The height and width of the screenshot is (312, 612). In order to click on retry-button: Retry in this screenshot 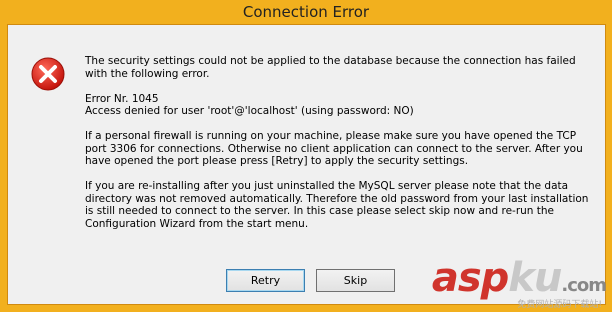, I will do `click(265, 280)`.